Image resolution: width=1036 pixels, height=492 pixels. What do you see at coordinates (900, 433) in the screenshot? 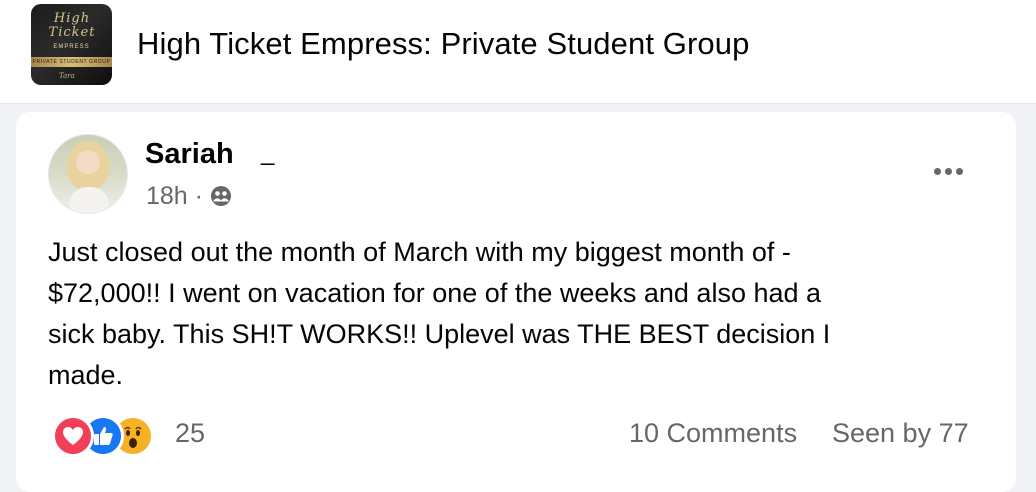
I see `seen-by-count: Seen by 77` at bounding box center [900, 433].